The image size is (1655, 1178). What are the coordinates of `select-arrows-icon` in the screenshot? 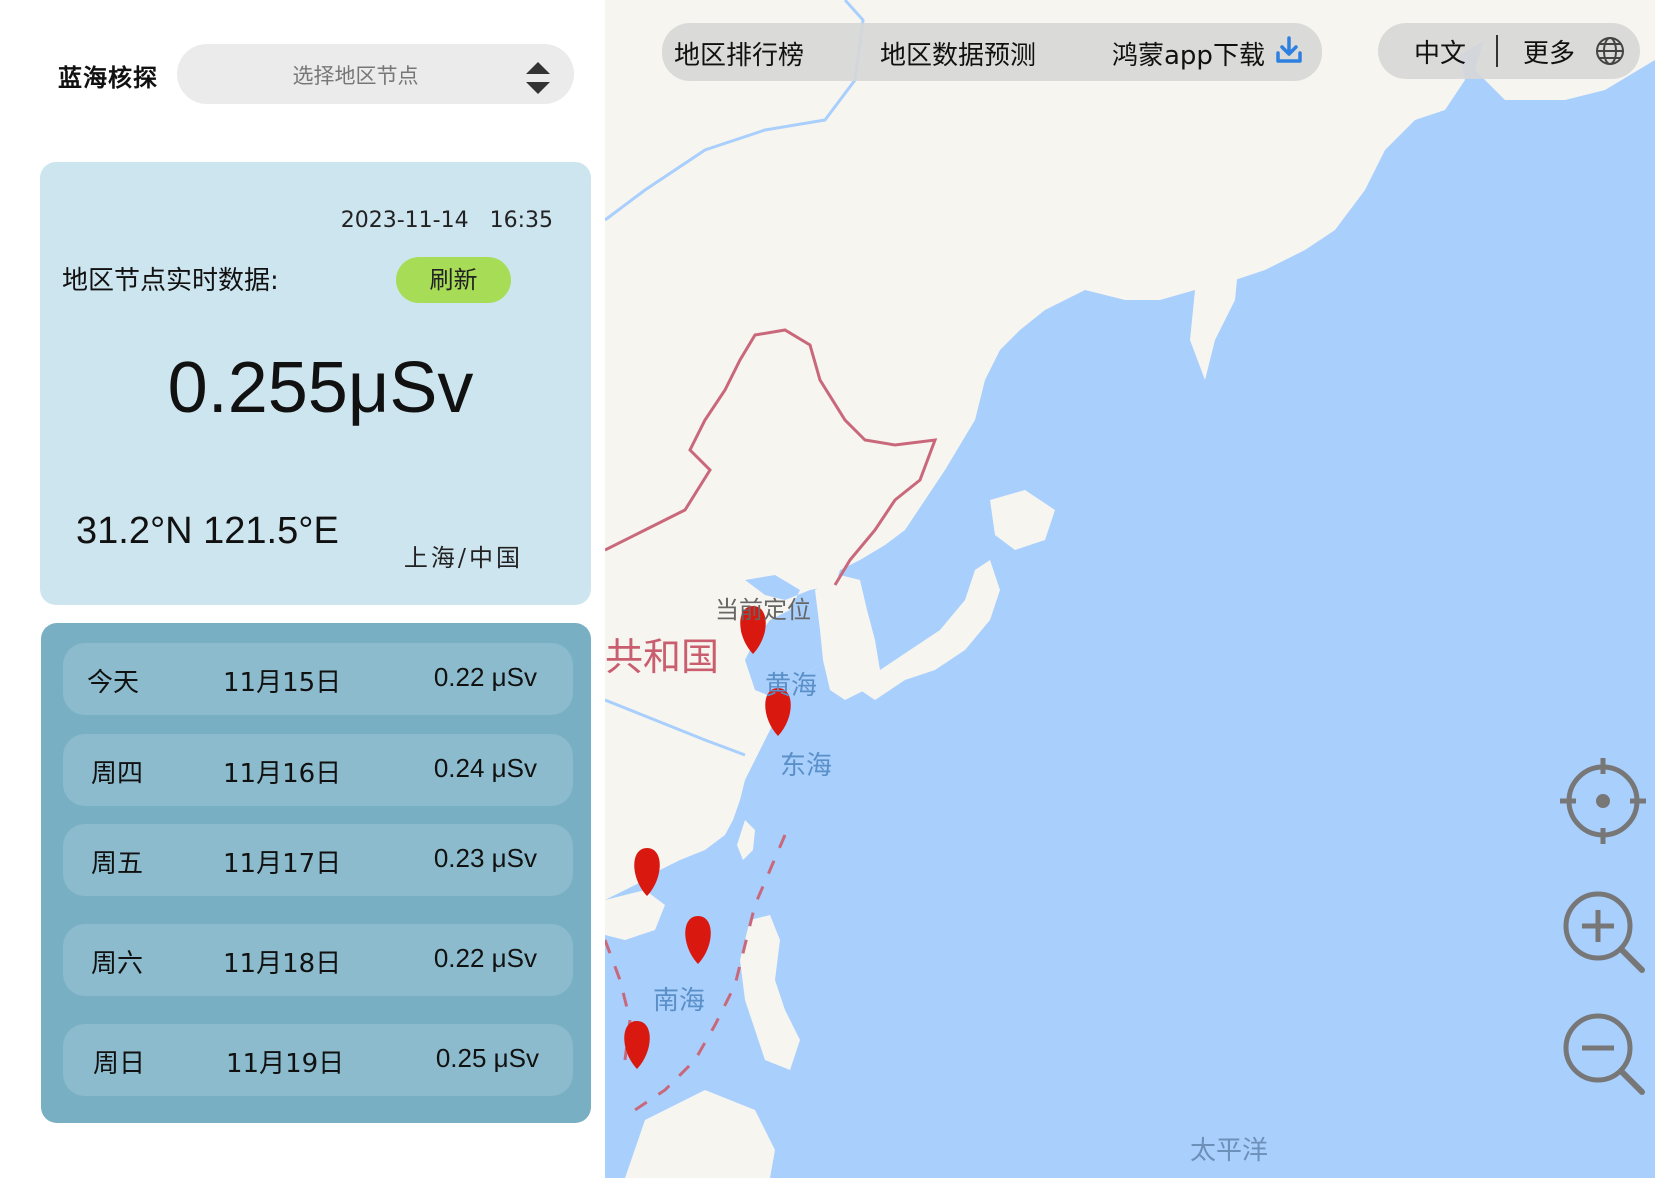 It's located at (538, 78).